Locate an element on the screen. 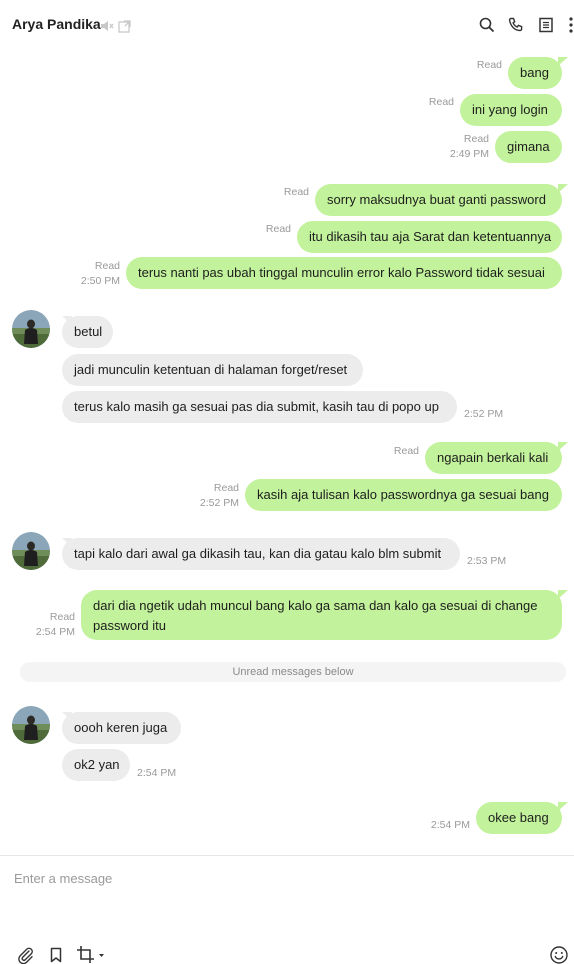 The width and height of the screenshot is (574, 964). message-bubble-outgoing: ini yang login is located at coordinates (511, 110).